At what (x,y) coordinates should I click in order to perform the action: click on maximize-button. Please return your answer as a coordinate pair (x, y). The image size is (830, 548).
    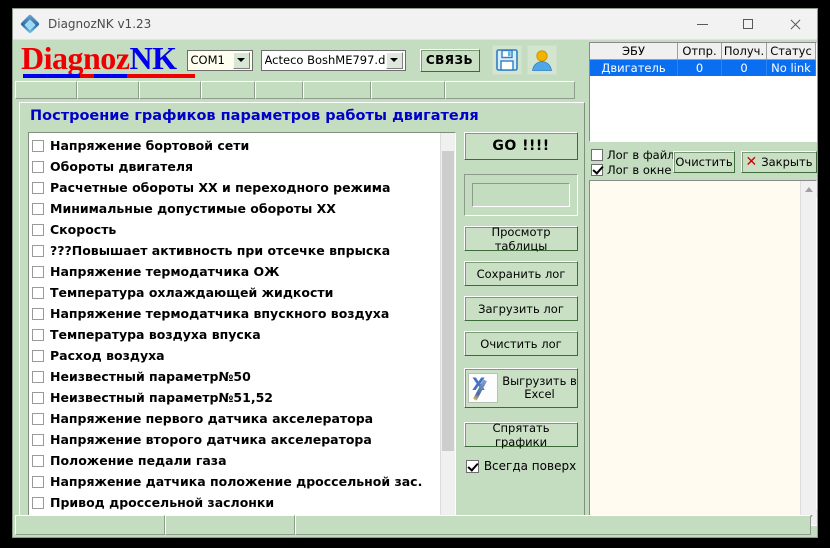
    Looking at the image, I should click on (748, 24).